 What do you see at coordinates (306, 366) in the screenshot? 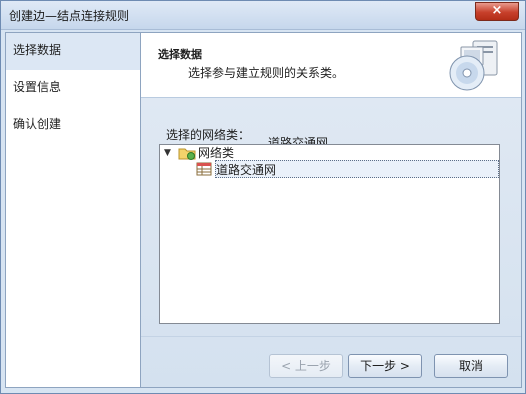
I see `back-button: < 上一步` at bounding box center [306, 366].